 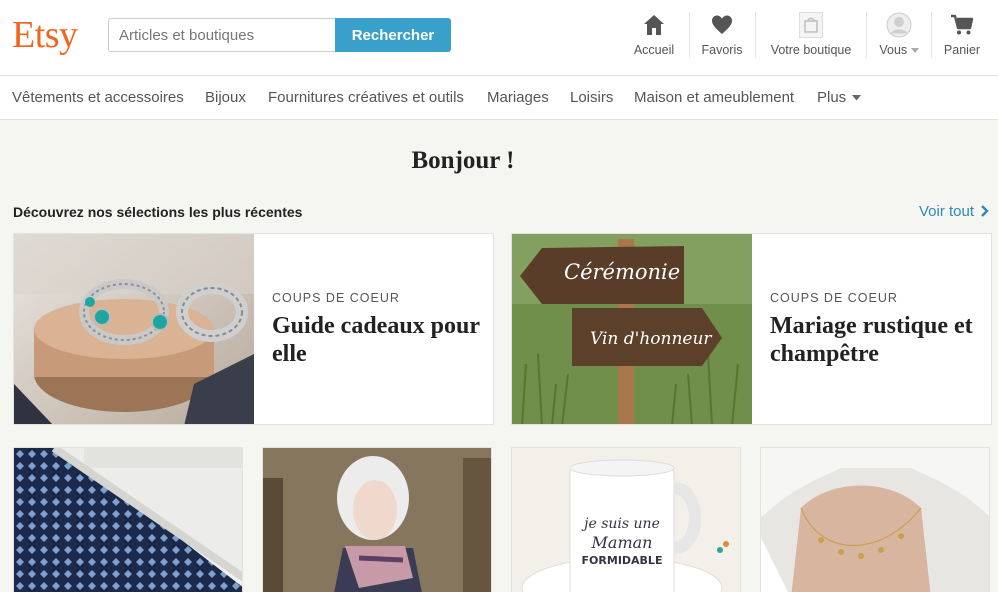 I want to click on nav-favorites: Favoris, so click(x=722, y=38).